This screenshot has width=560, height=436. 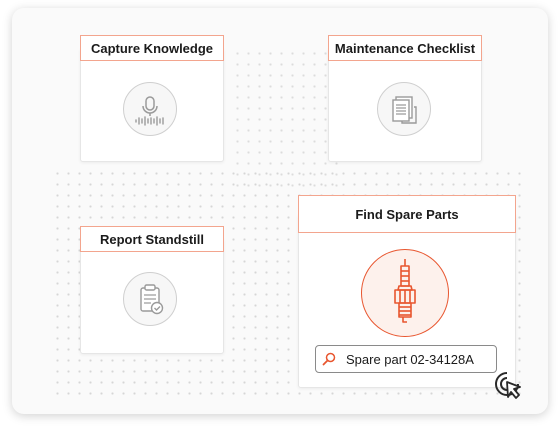 I want to click on report-standstill-label: Report Standstill, so click(x=152, y=239).